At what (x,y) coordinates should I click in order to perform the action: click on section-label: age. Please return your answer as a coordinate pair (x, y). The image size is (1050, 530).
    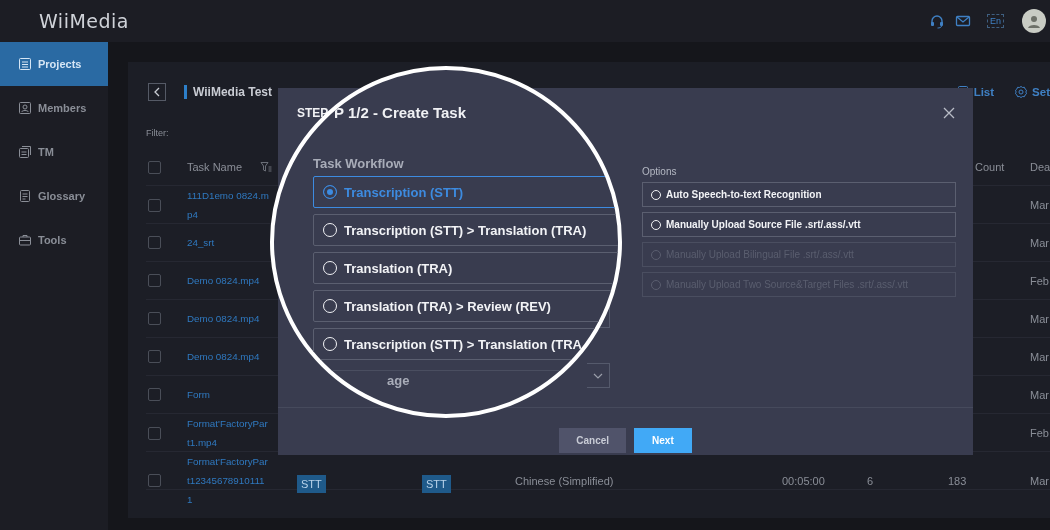
    Looking at the image, I should click on (398, 380).